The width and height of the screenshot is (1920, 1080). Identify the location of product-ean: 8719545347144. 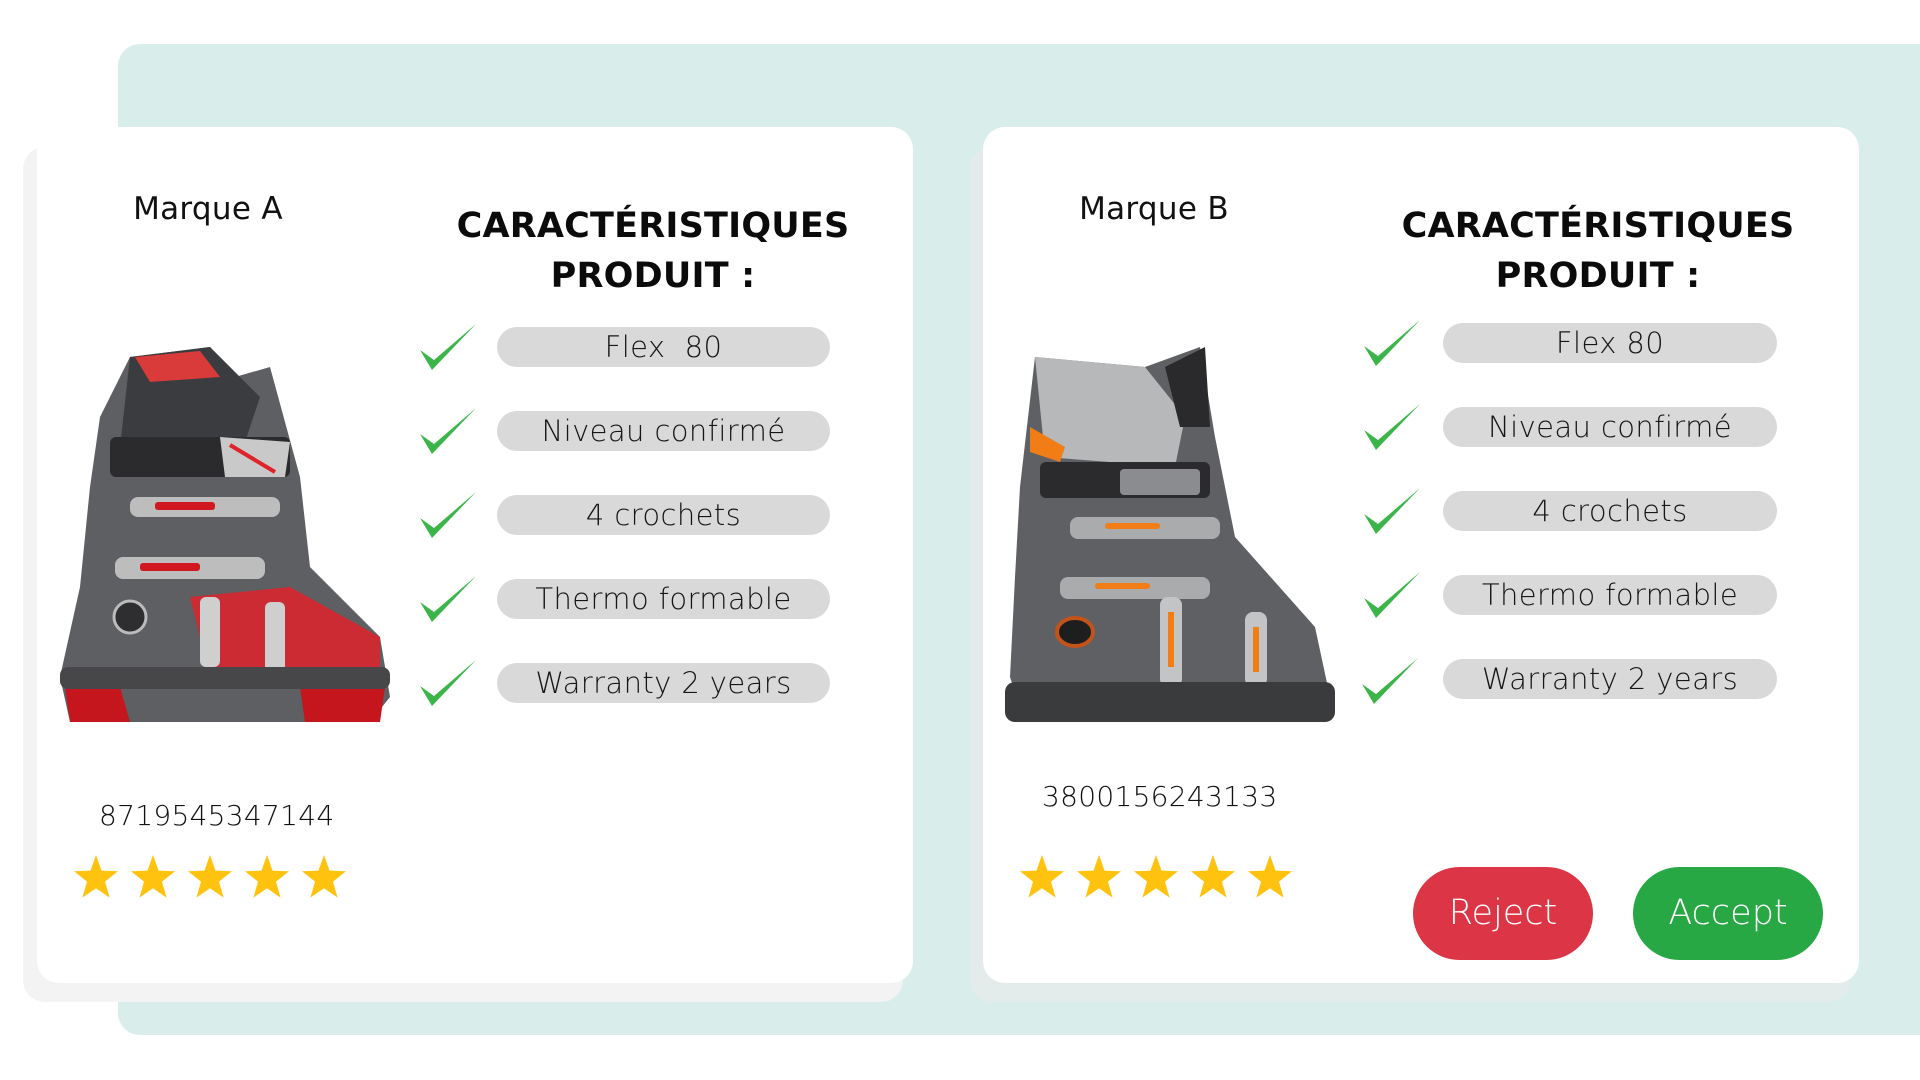
(217, 815).